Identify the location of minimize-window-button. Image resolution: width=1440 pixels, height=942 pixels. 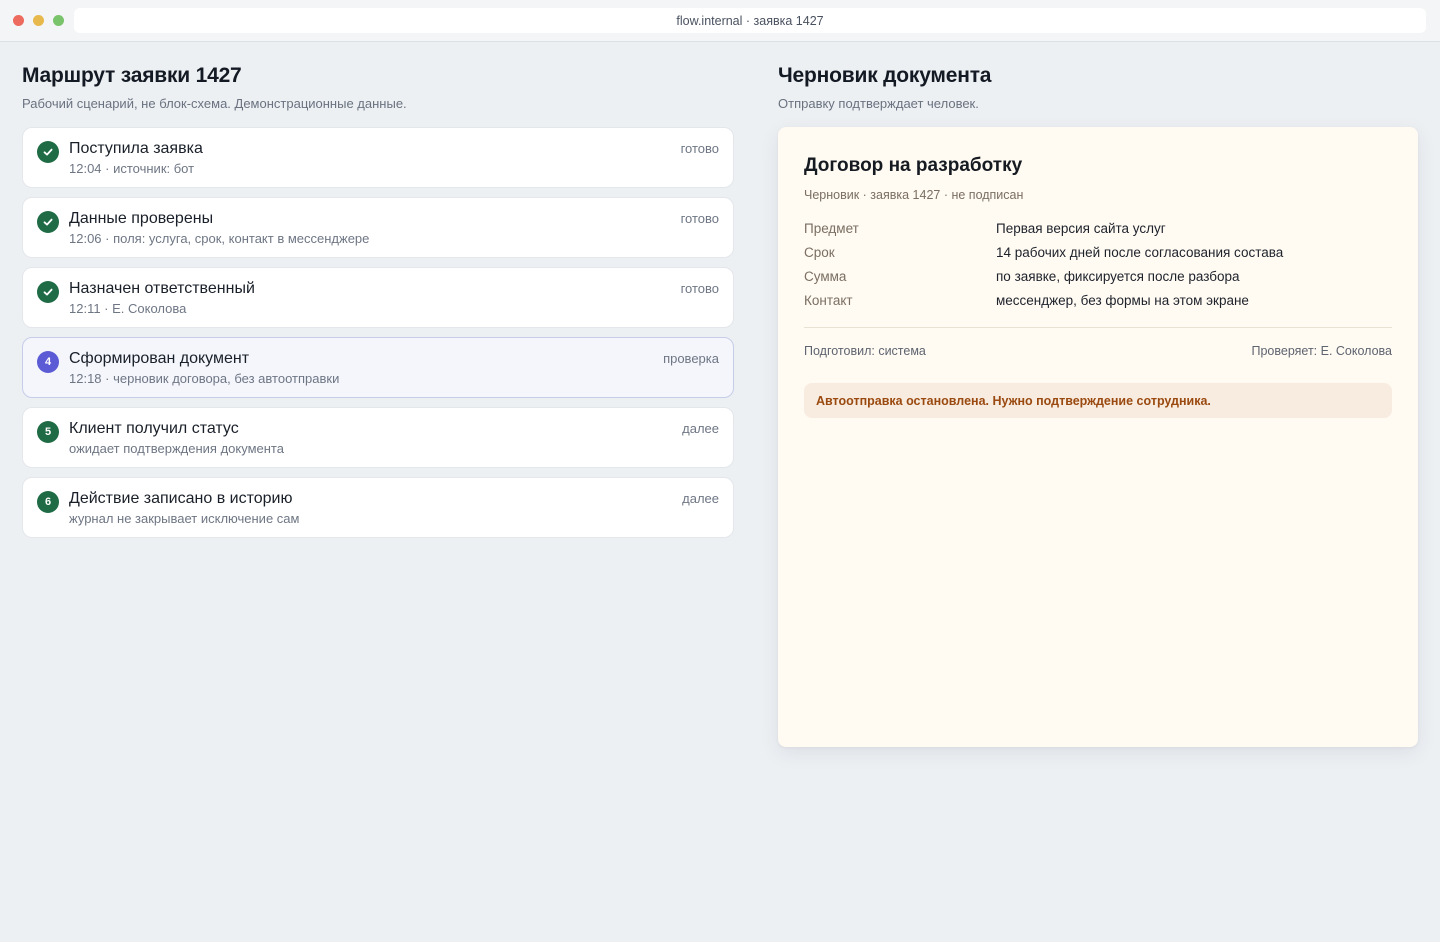
(38, 20).